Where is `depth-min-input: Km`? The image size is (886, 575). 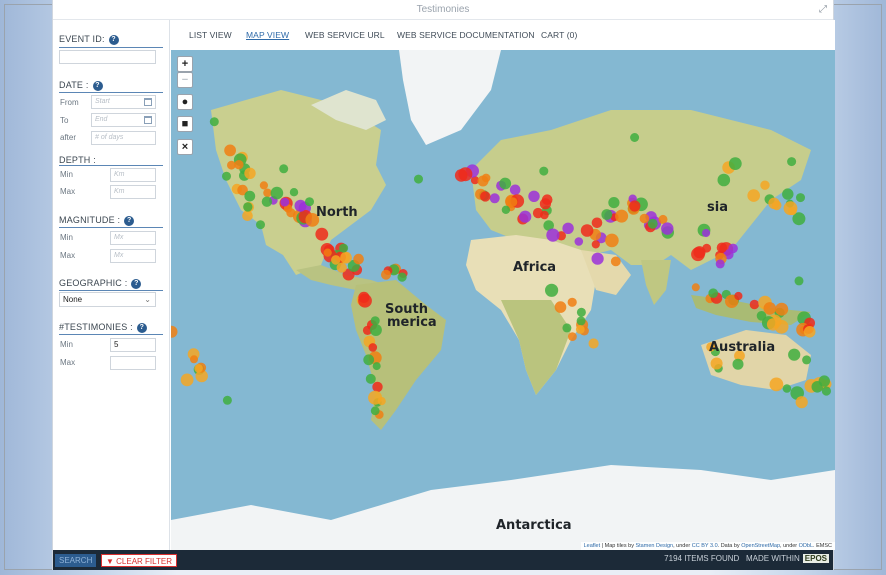
depth-min-input: Km is located at coordinates (133, 175).